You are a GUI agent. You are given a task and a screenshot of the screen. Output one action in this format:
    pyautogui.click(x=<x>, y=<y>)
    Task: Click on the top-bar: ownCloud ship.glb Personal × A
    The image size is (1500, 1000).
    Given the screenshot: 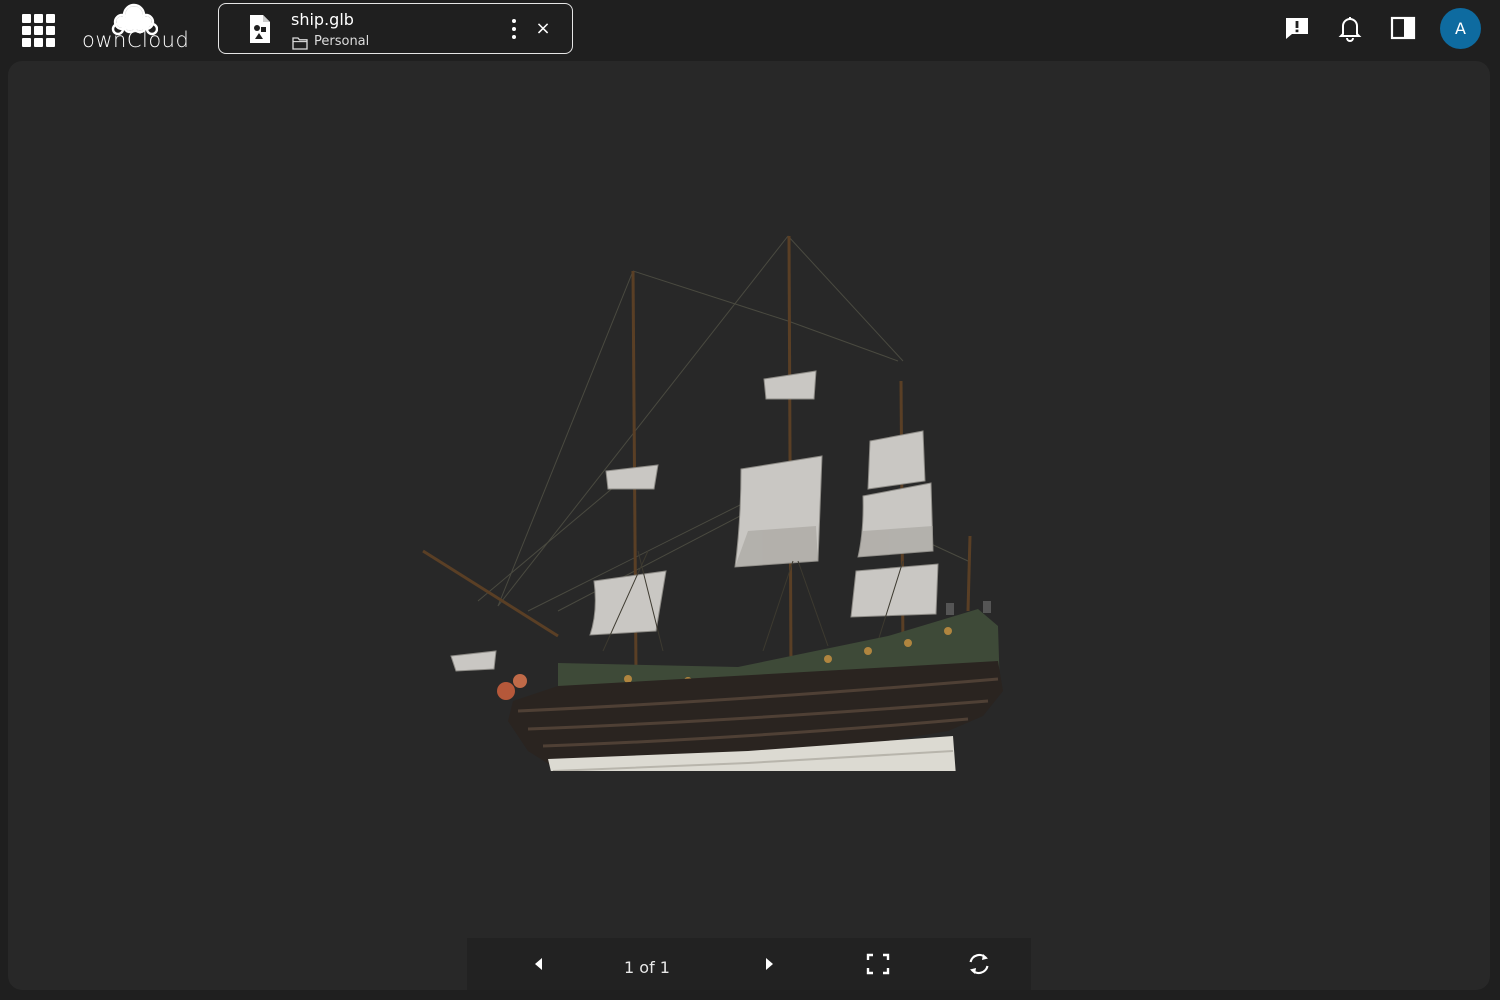 What is the action you would take?
    pyautogui.click(x=750, y=30)
    